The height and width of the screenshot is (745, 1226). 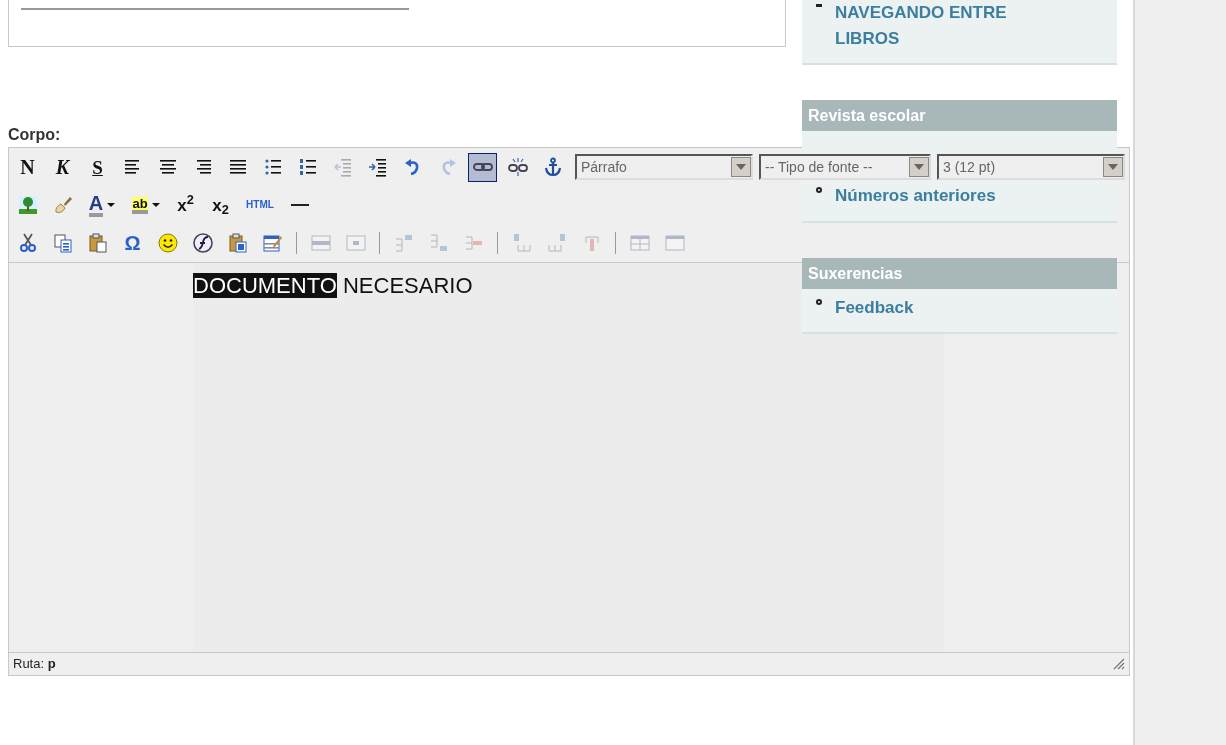 What do you see at coordinates (915, 196) in the screenshot?
I see `sidebar-link: Números anteriores` at bounding box center [915, 196].